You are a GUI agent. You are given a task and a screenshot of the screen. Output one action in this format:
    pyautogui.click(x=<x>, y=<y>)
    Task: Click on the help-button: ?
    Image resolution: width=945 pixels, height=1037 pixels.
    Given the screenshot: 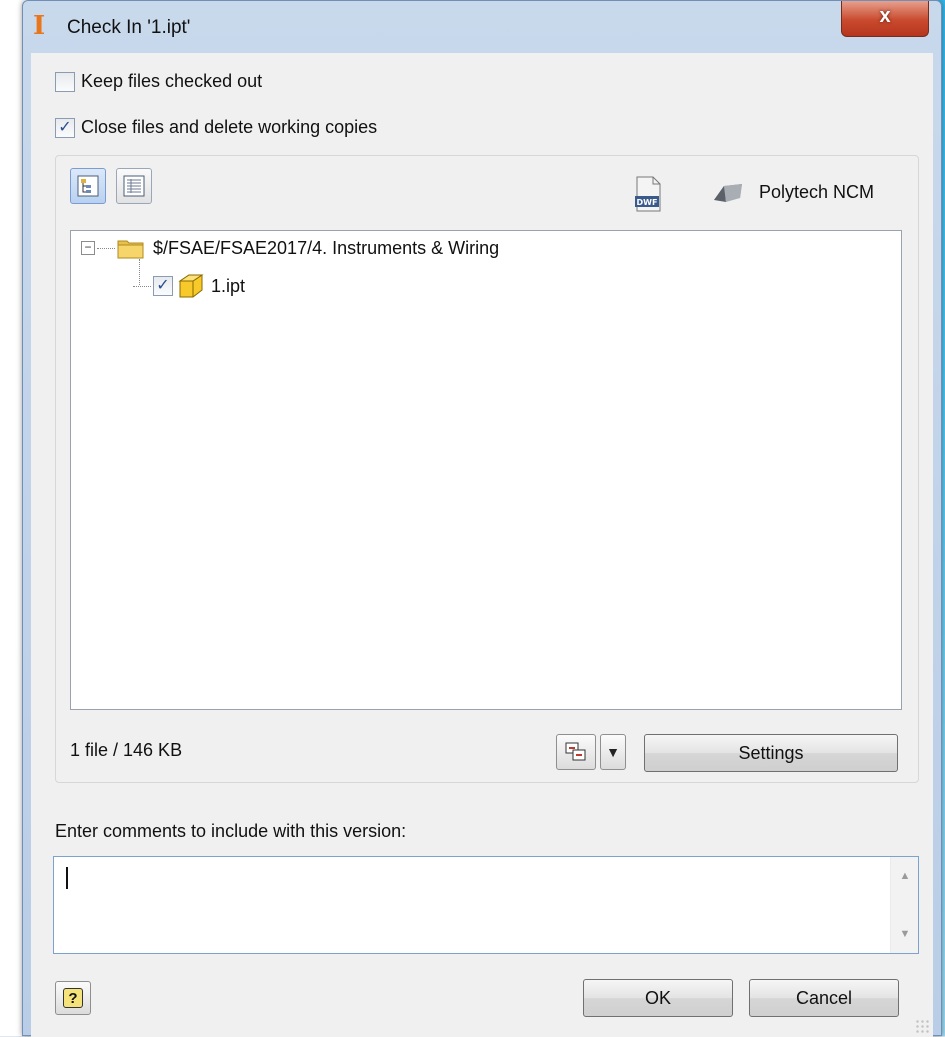 What is the action you would take?
    pyautogui.click(x=73, y=998)
    